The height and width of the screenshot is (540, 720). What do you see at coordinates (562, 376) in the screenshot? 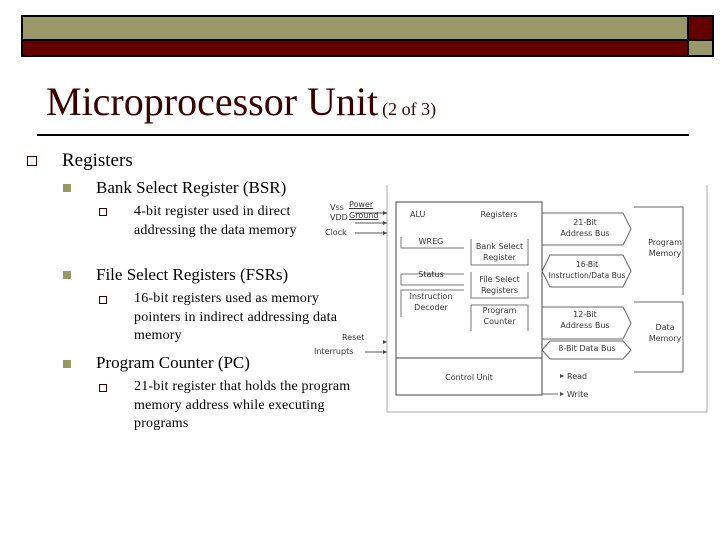
I see `arrow-read` at bounding box center [562, 376].